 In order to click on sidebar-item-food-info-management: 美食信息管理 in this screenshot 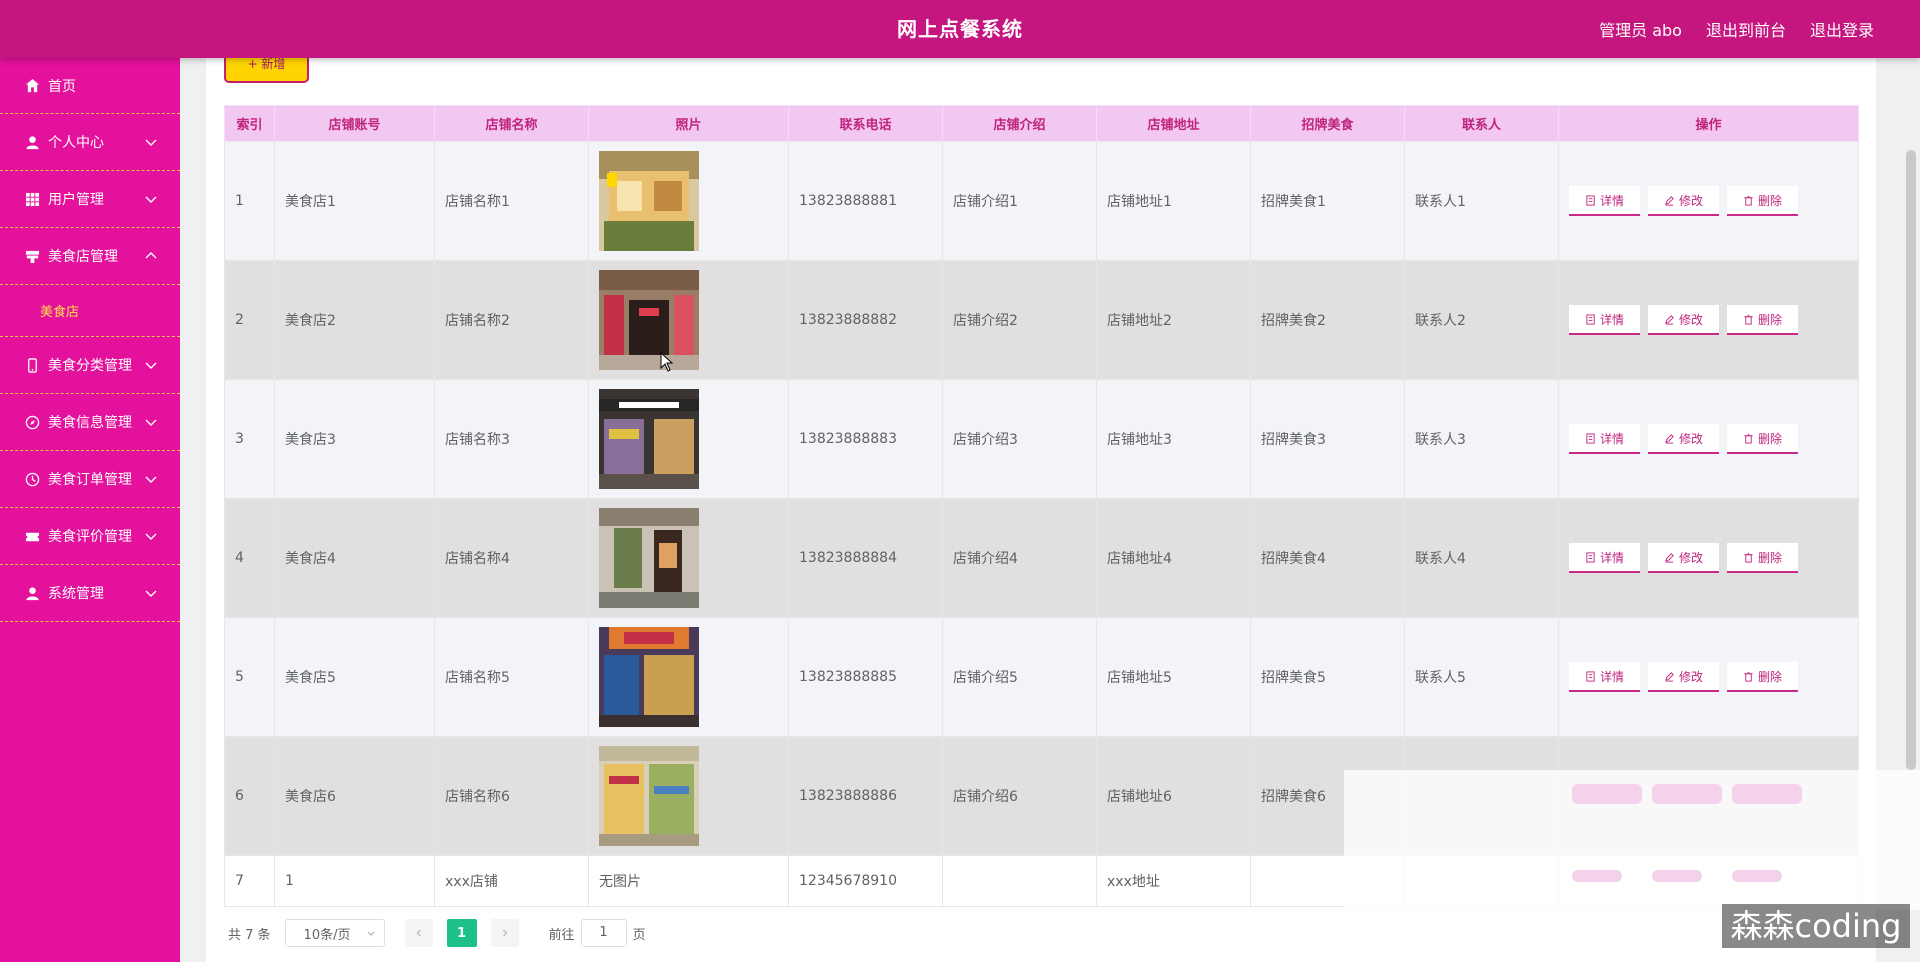, I will do `click(90, 422)`.